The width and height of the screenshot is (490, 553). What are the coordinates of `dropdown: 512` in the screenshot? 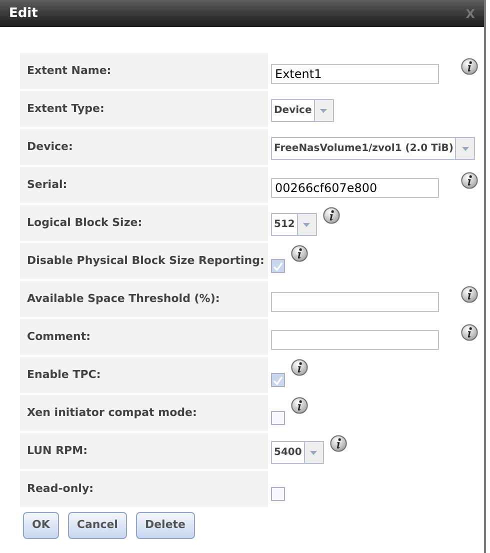 It's located at (294, 224).